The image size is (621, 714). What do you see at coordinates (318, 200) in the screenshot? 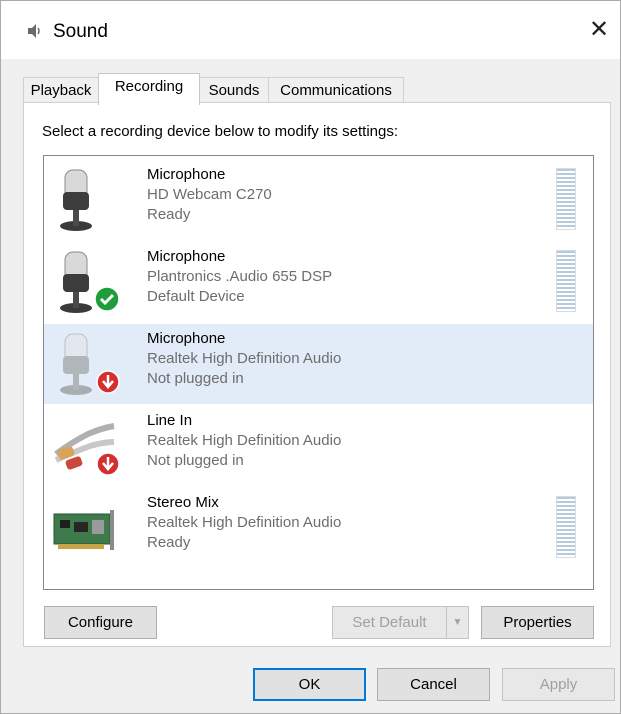
I see `device-row-webcam-microphone: Microphone HD Webcam C270 Ready` at bounding box center [318, 200].